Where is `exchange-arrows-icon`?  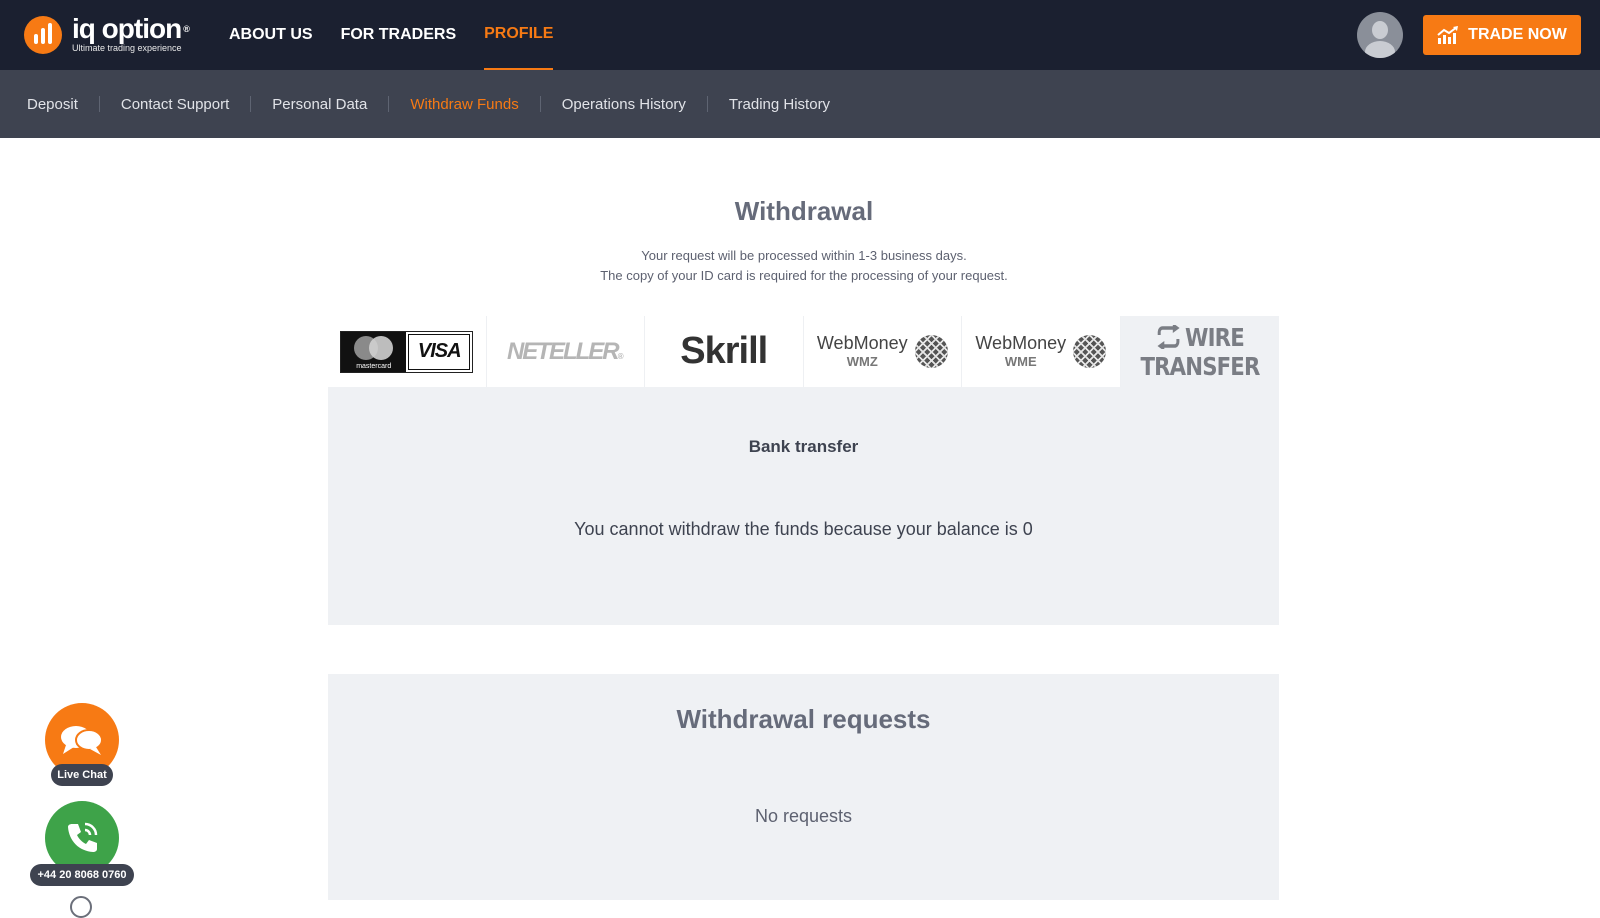
exchange-arrows-icon is located at coordinates (1168, 336).